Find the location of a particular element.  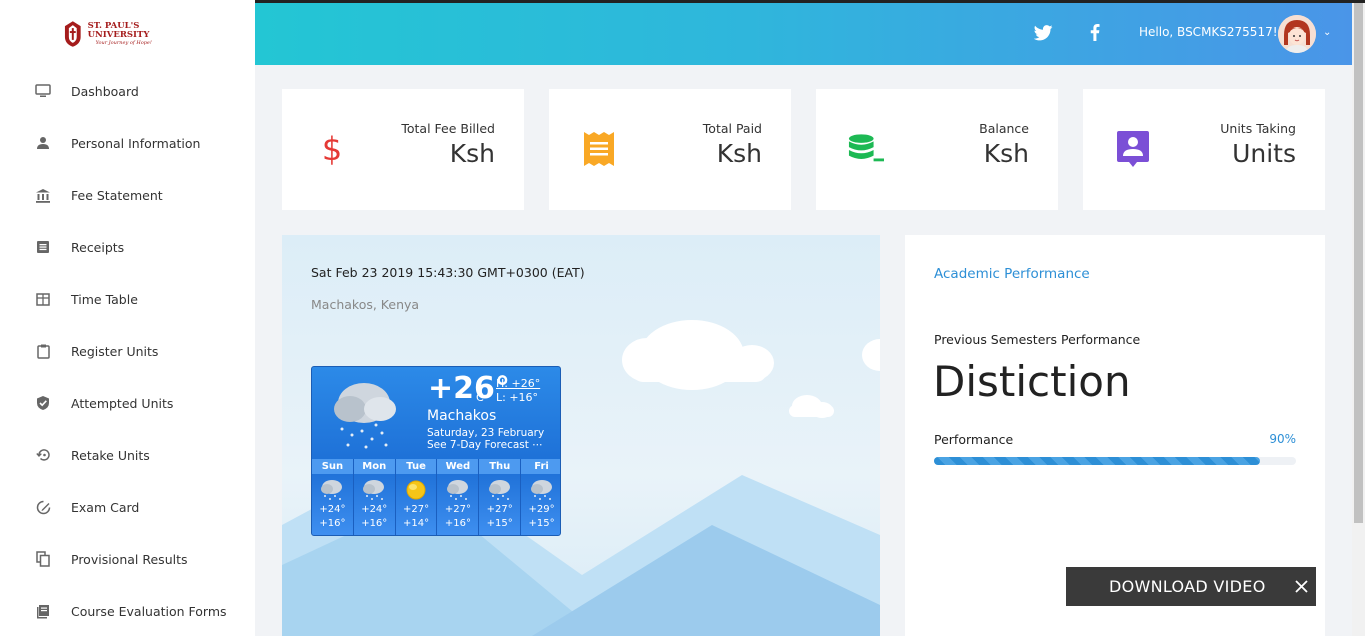

close-icon is located at coordinates (1301, 586).